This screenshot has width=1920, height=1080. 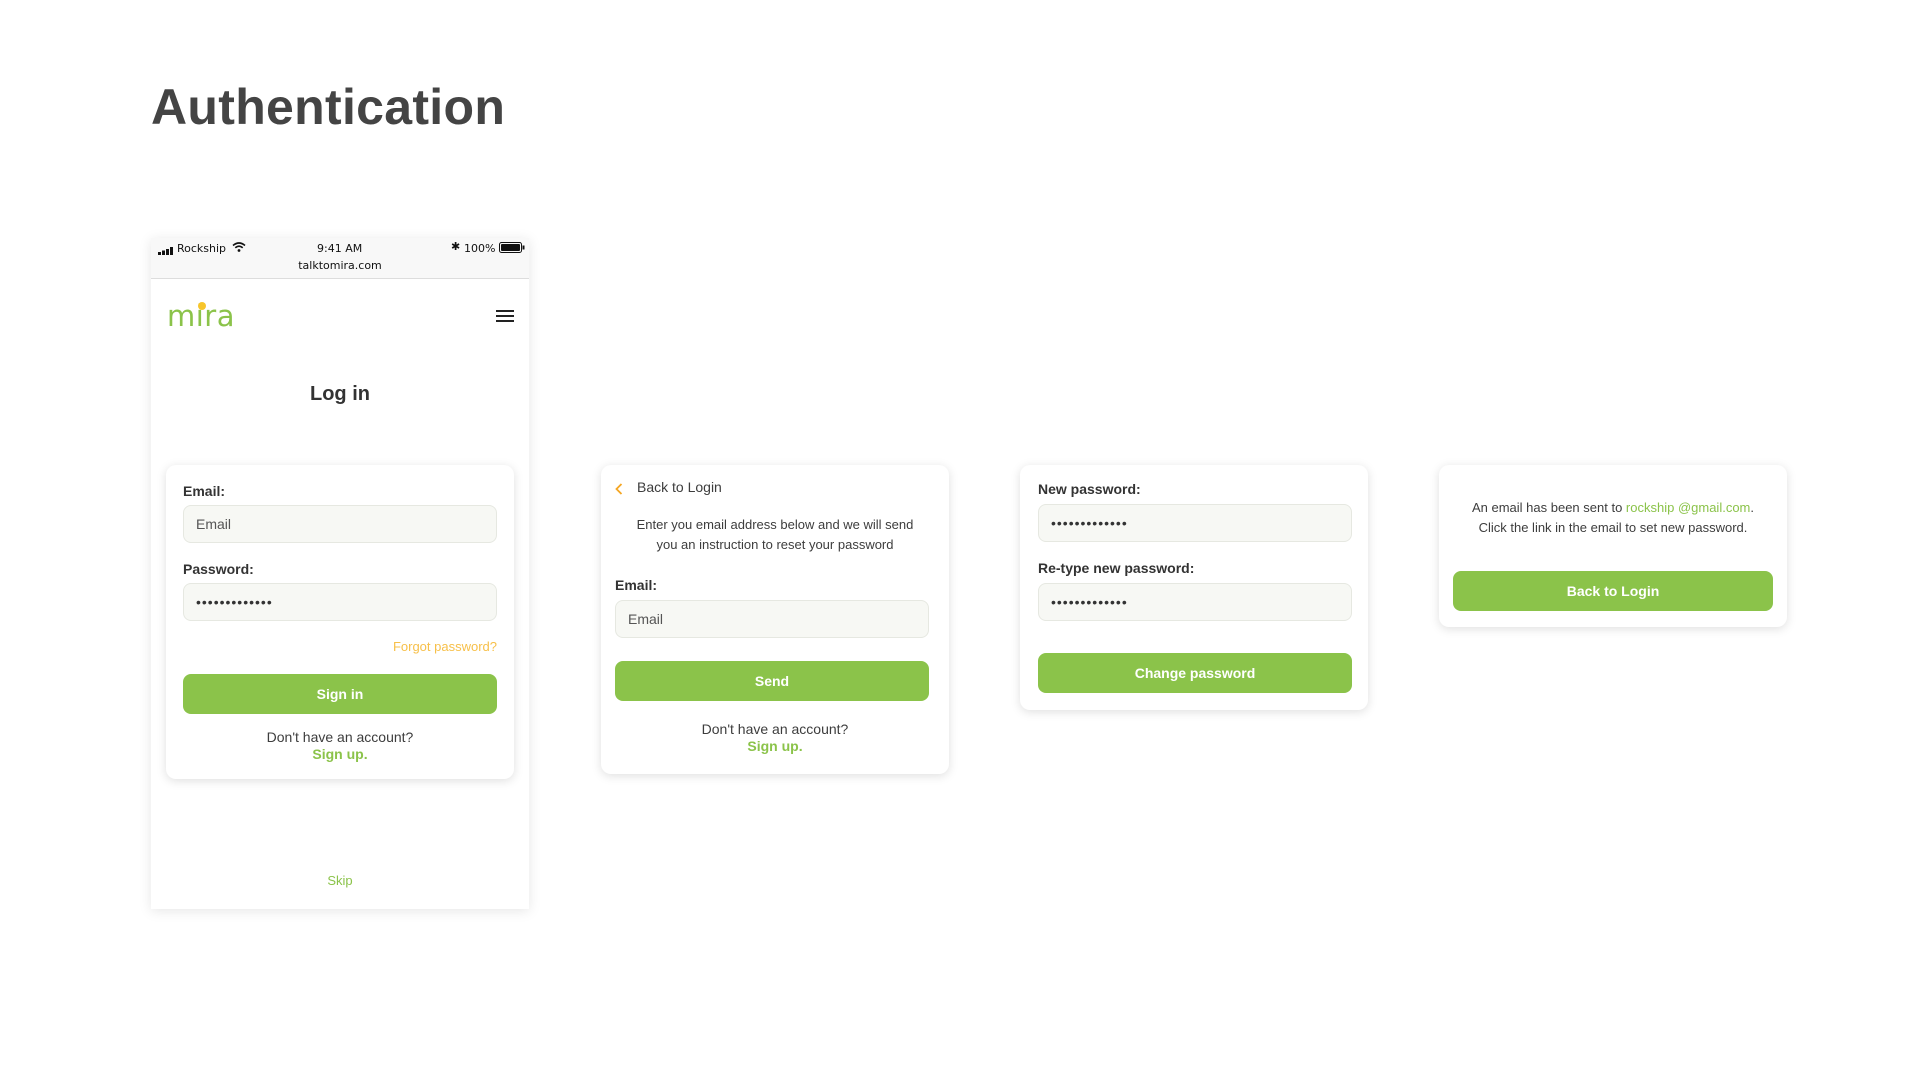 What do you see at coordinates (166, 251) in the screenshot?
I see `signal-icon` at bounding box center [166, 251].